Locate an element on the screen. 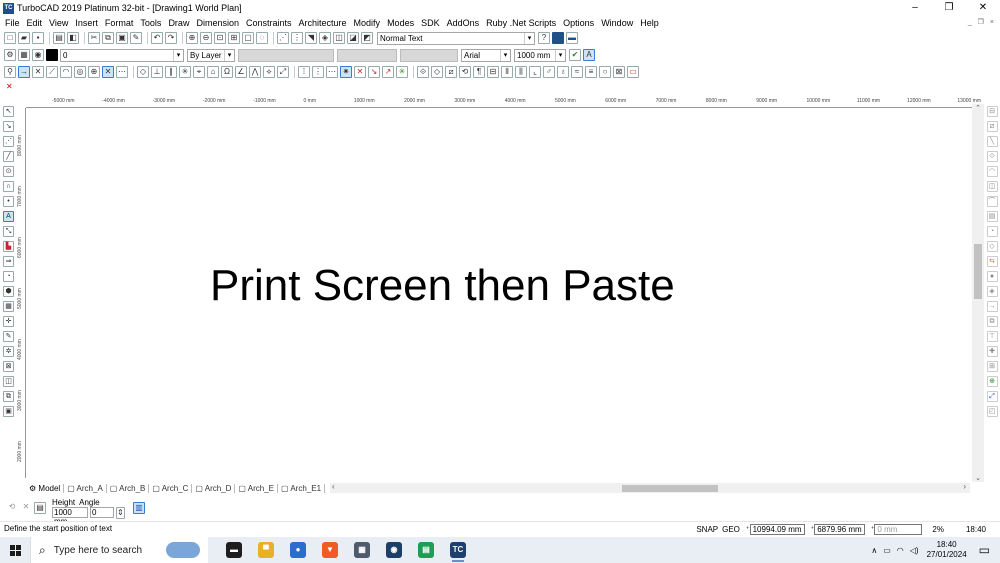  snap-keyboard-icon: ▭ is located at coordinates (633, 72).